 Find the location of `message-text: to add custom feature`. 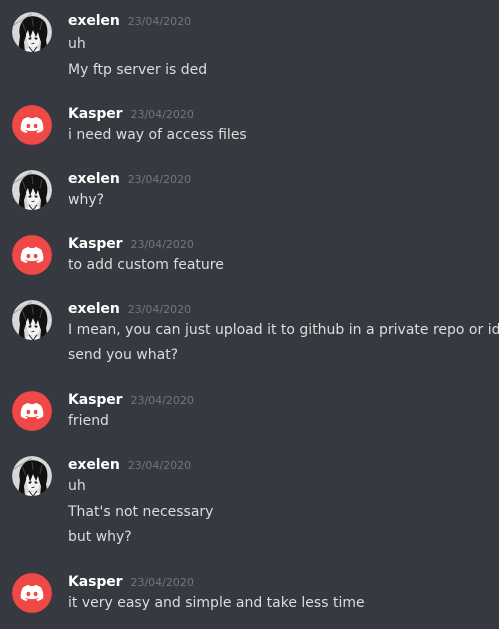

message-text: to add custom feature is located at coordinates (146, 265).